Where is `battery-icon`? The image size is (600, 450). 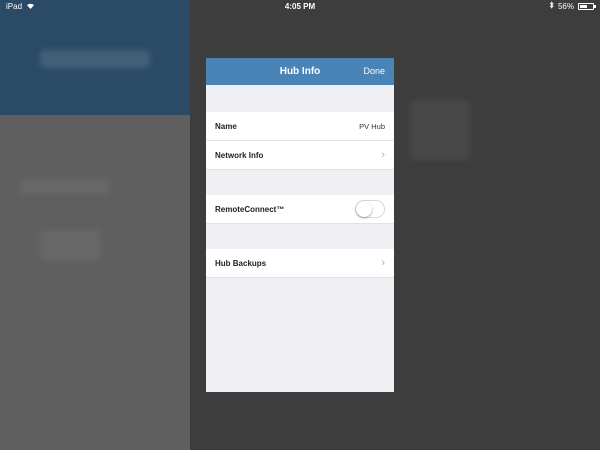
battery-icon is located at coordinates (587, 6).